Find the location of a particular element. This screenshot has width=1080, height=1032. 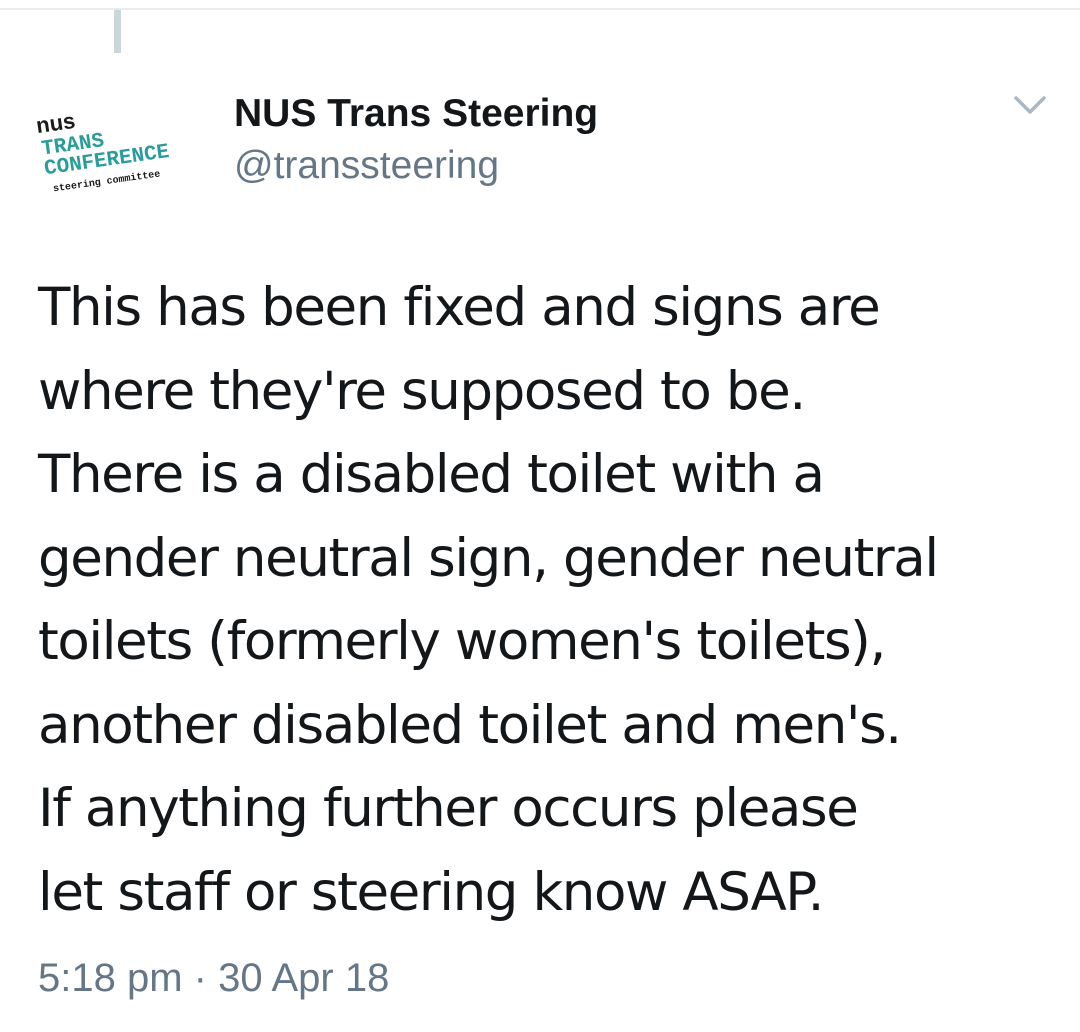

tweet-timestamp: 5:18 pm · 30 Apr 18 is located at coordinates (213, 978).